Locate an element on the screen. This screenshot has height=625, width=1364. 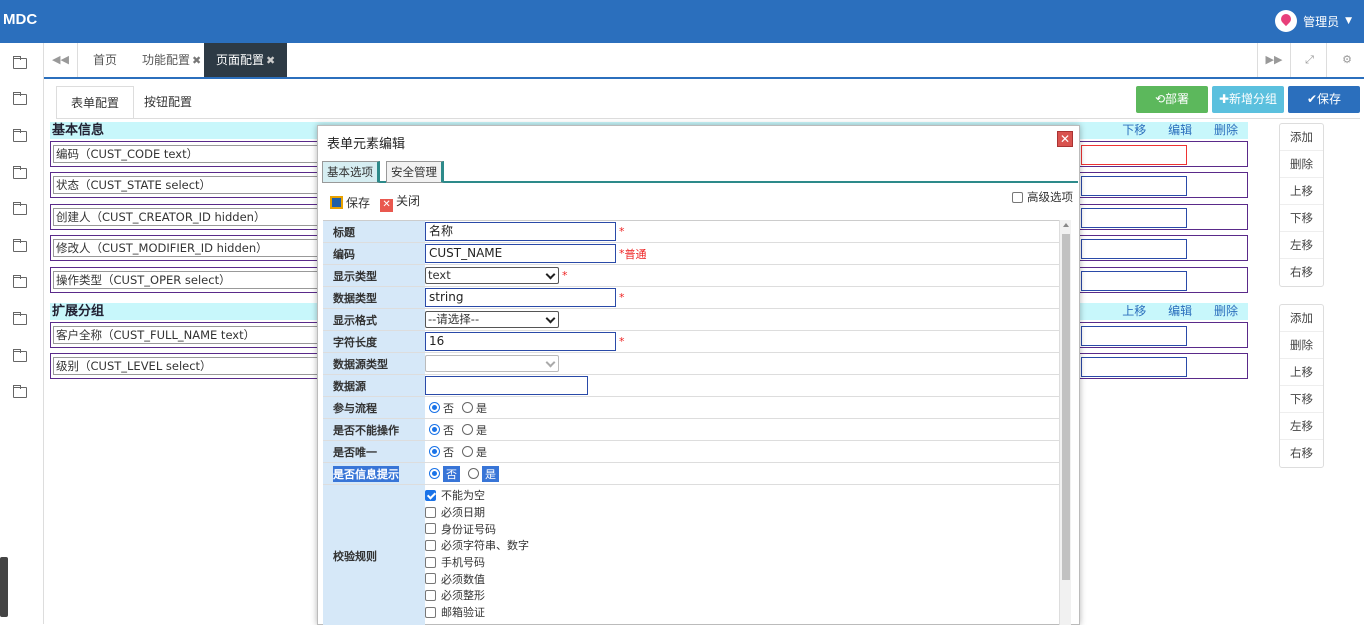
deploy-button: ⟲部署 is located at coordinates (1172, 99).